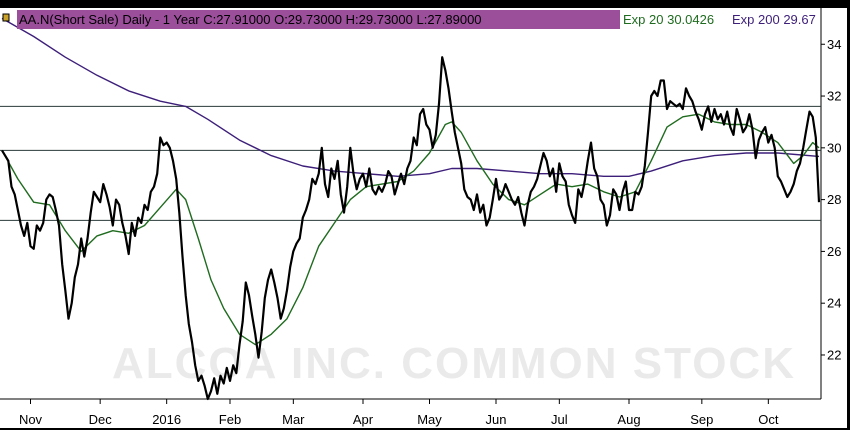 Image resolution: width=850 pixels, height=430 pixels. What do you see at coordinates (701, 419) in the screenshot?
I see `x-tick-label-sep: Sep` at bounding box center [701, 419].